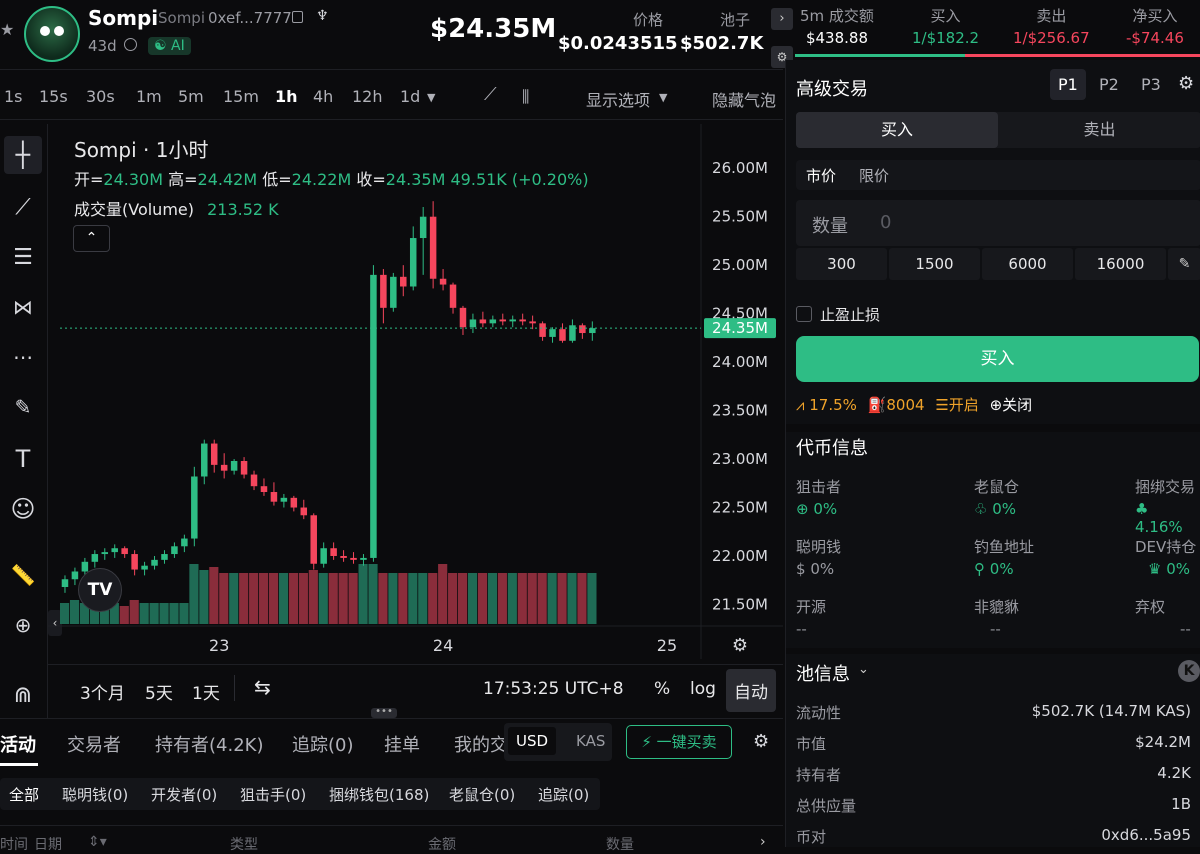 This screenshot has width=1200, height=854. I want to click on text-icon: T, so click(23, 459).